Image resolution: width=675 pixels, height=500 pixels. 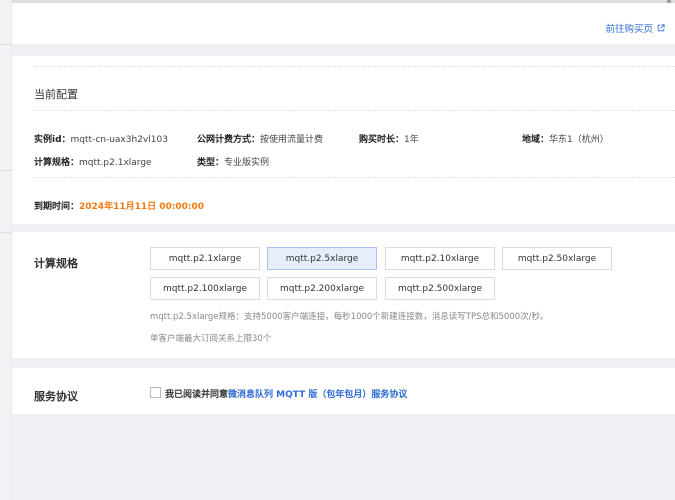 I want to click on region-field: 地域：华东1（杭州）, so click(x=565, y=138).